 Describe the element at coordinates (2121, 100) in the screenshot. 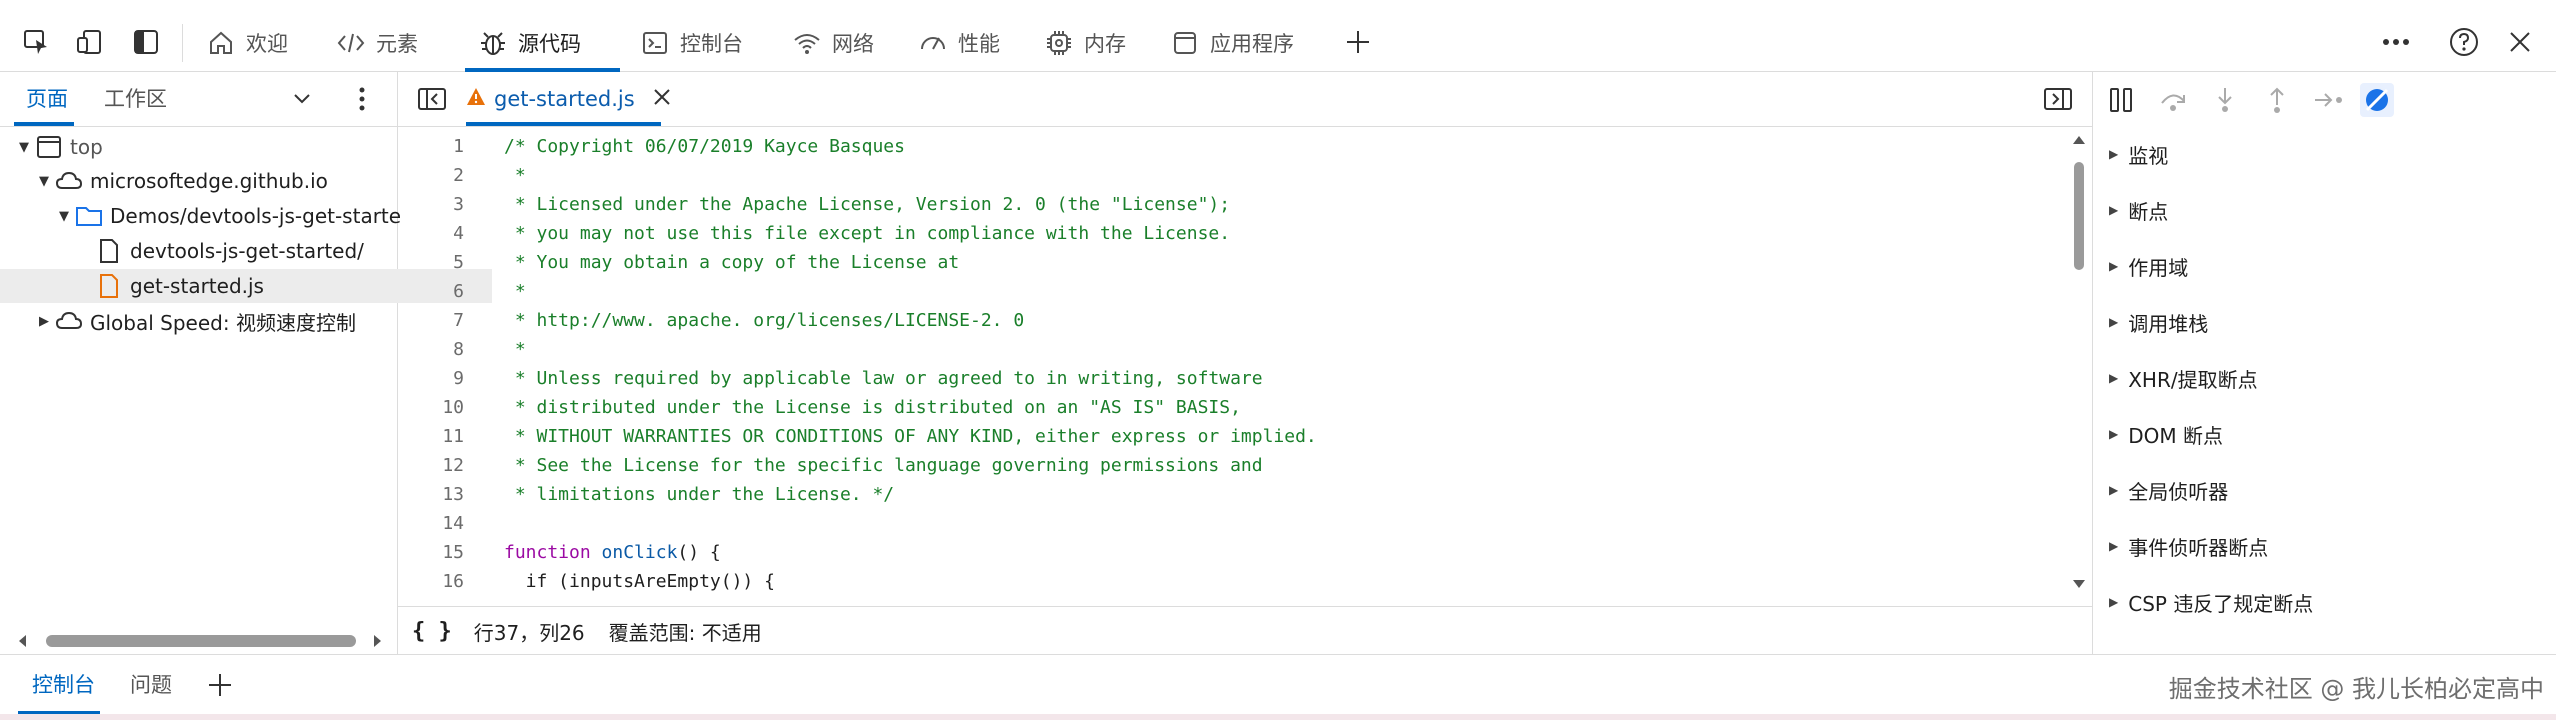

I see `pause-icon` at that location.